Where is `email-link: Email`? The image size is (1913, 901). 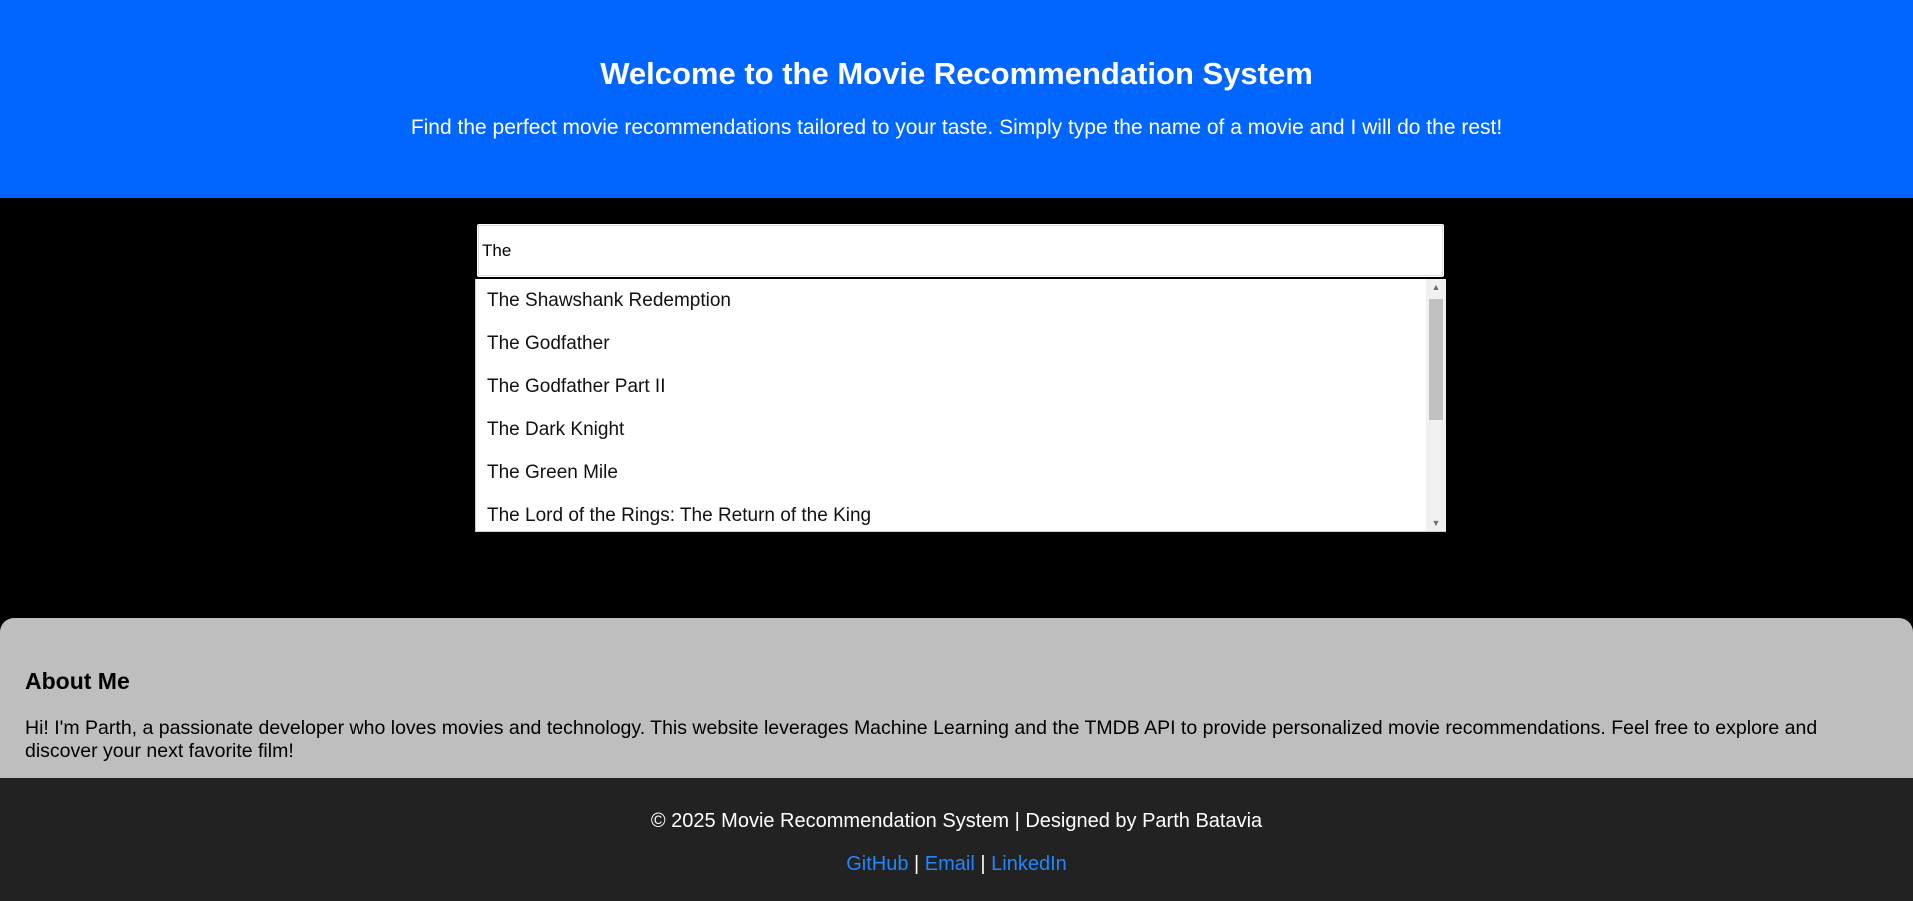 email-link: Email is located at coordinates (950, 864).